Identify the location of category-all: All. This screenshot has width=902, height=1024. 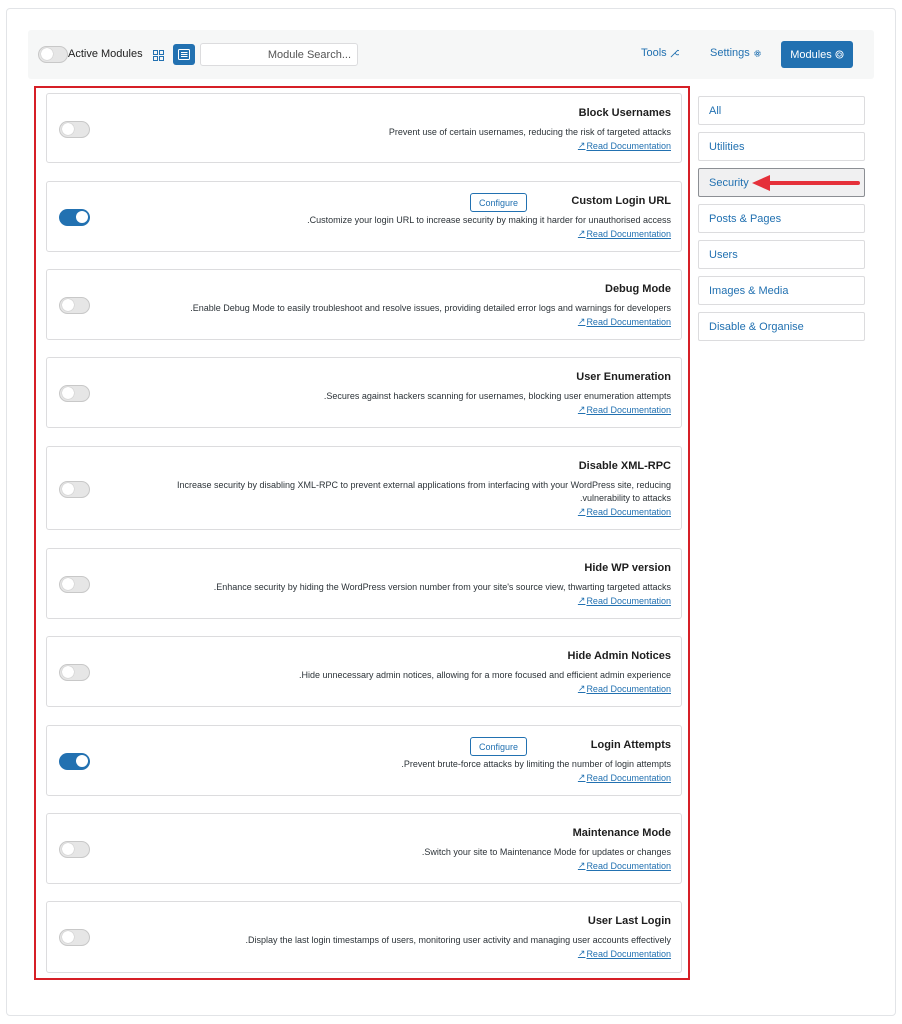
(781, 110).